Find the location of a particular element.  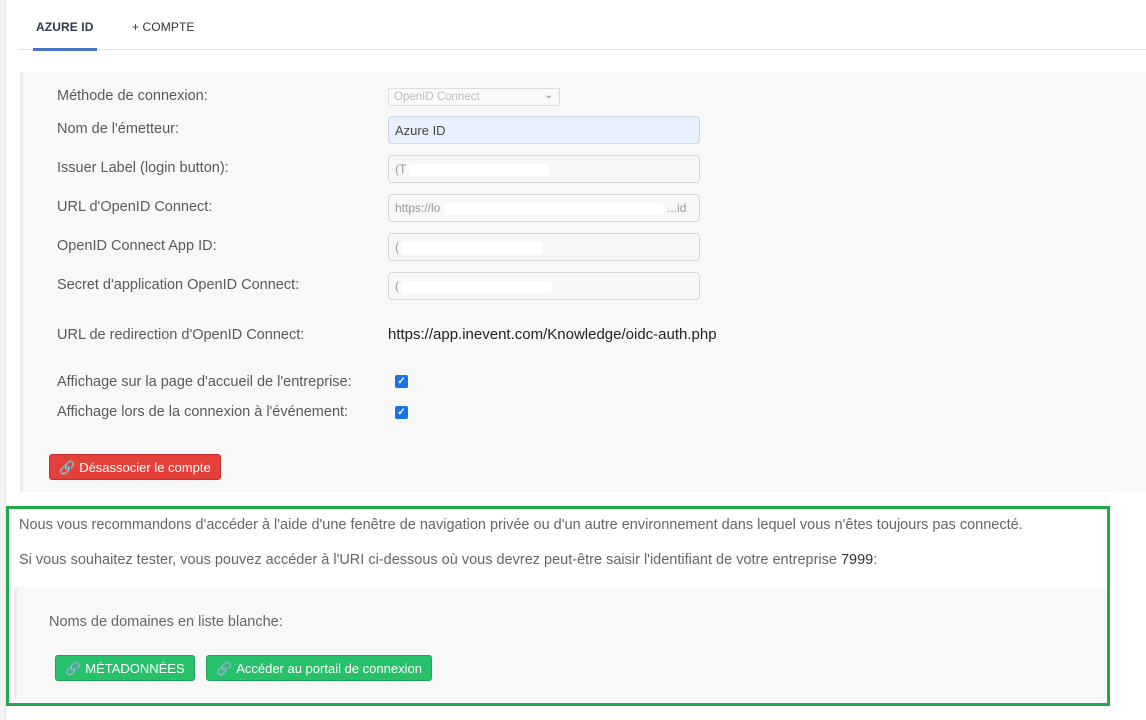

unlink-account-button: 🔗 Désassocier le compte is located at coordinates (135, 467).